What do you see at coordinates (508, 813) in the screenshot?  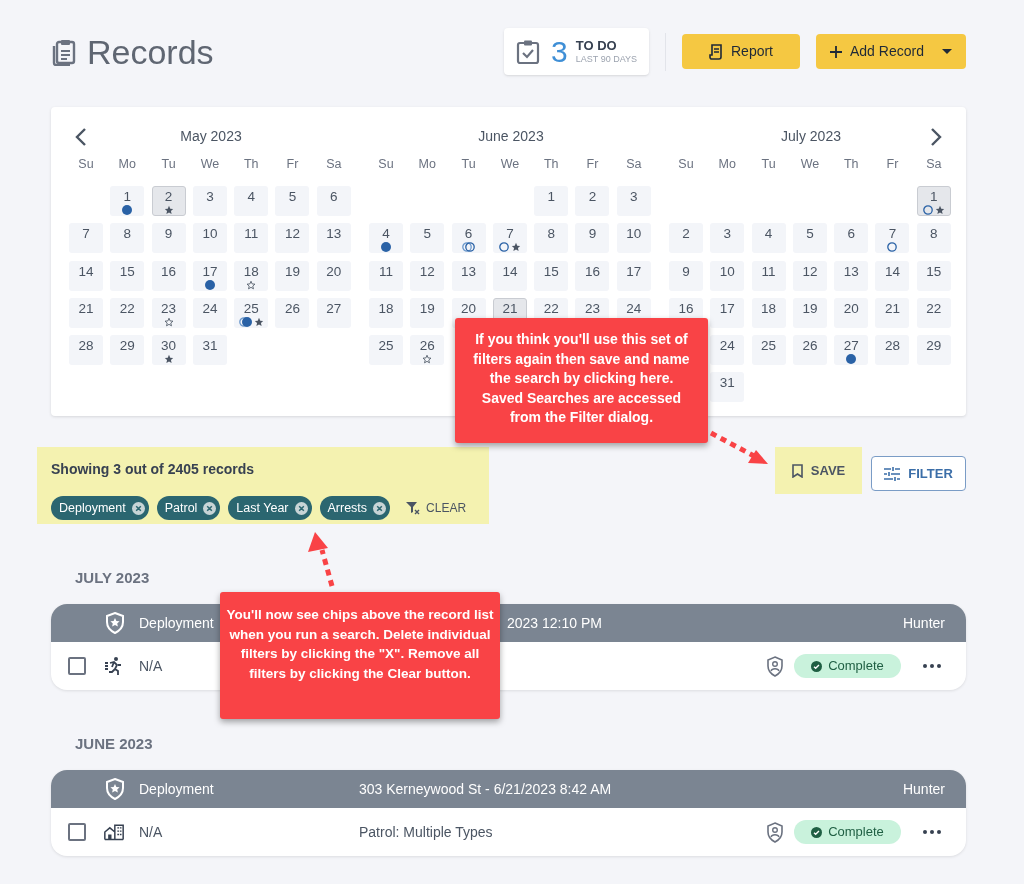 I see `record-card: Deployment 303 Kerneywood St - 6/21/2023 8:42 AM Hunter N/A Patrol: Multiple Types Complete` at bounding box center [508, 813].